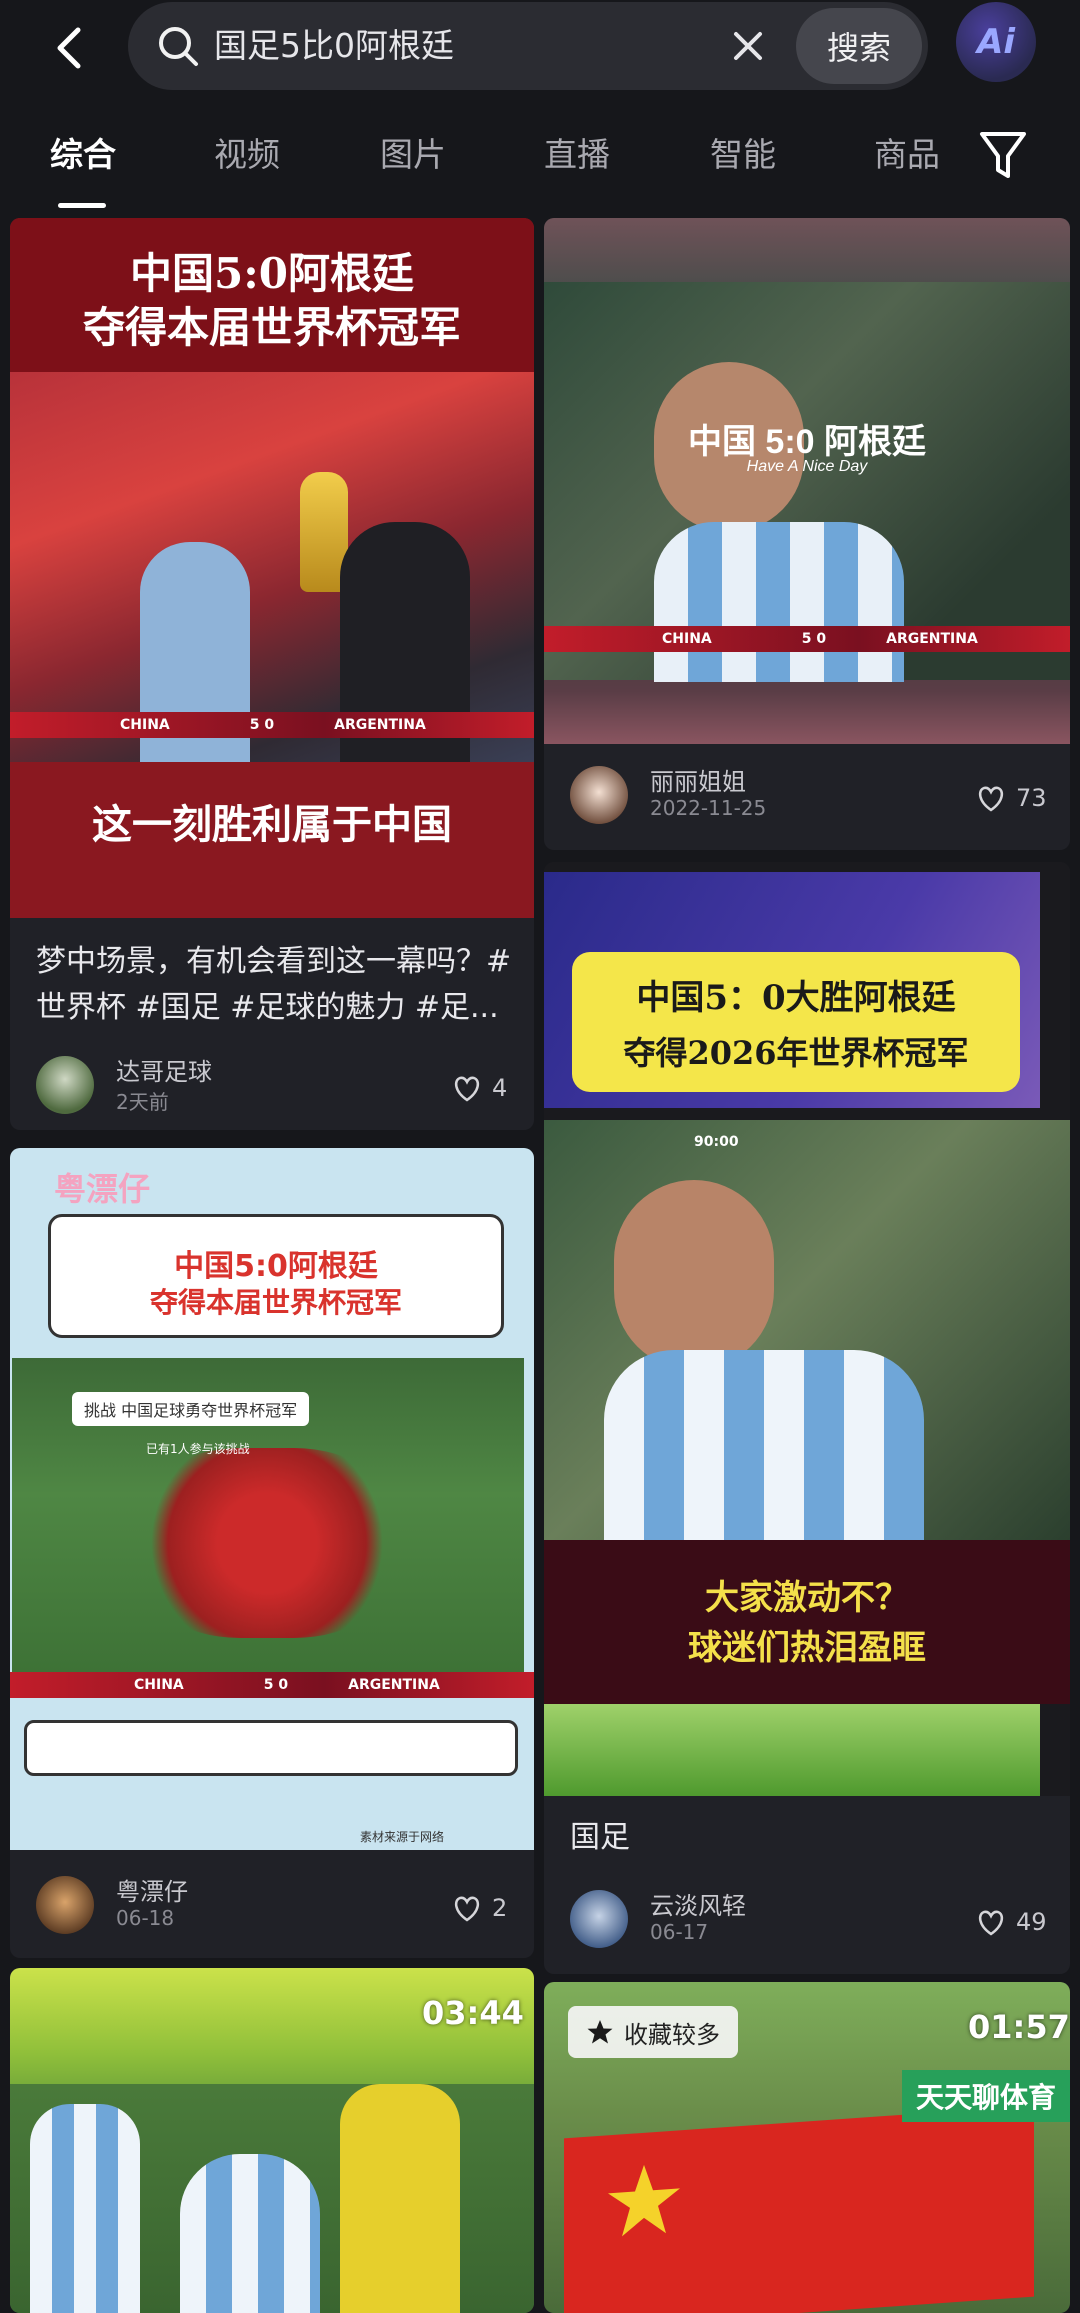 The width and height of the screenshot is (1080, 2313). What do you see at coordinates (191, 1409) in the screenshot?
I see `challenge-tag: 挑战 中国足球勇夺世界杯冠军` at bounding box center [191, 1409].